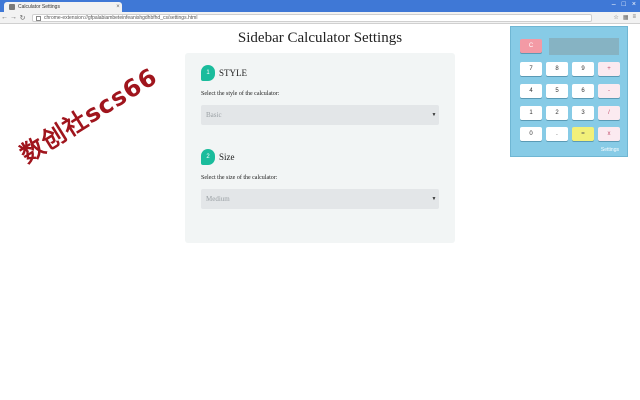 This screenshot has height=400, width=640. Describe the element at coordinates (233, 73) in the screenshot. I see `section-label-style: STYLE` at that location.